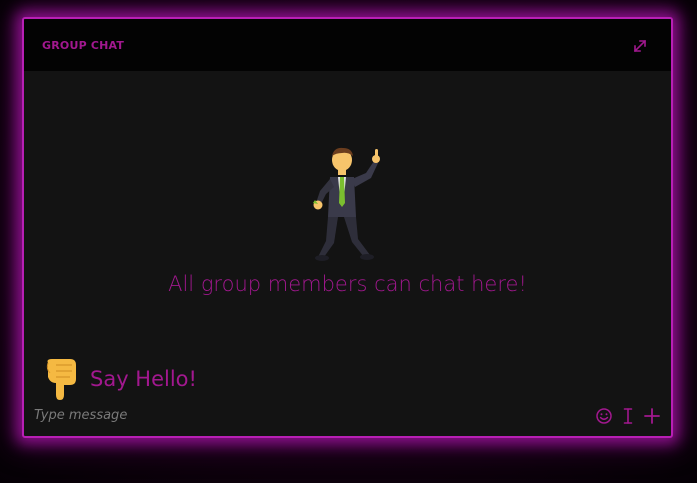 Image resolution: width=697 pixels, height=483 pixels. Describe the element at coordinates (347, 284) in the screenshot. I see `empty-state-message: All group members can chat here!` at that location.